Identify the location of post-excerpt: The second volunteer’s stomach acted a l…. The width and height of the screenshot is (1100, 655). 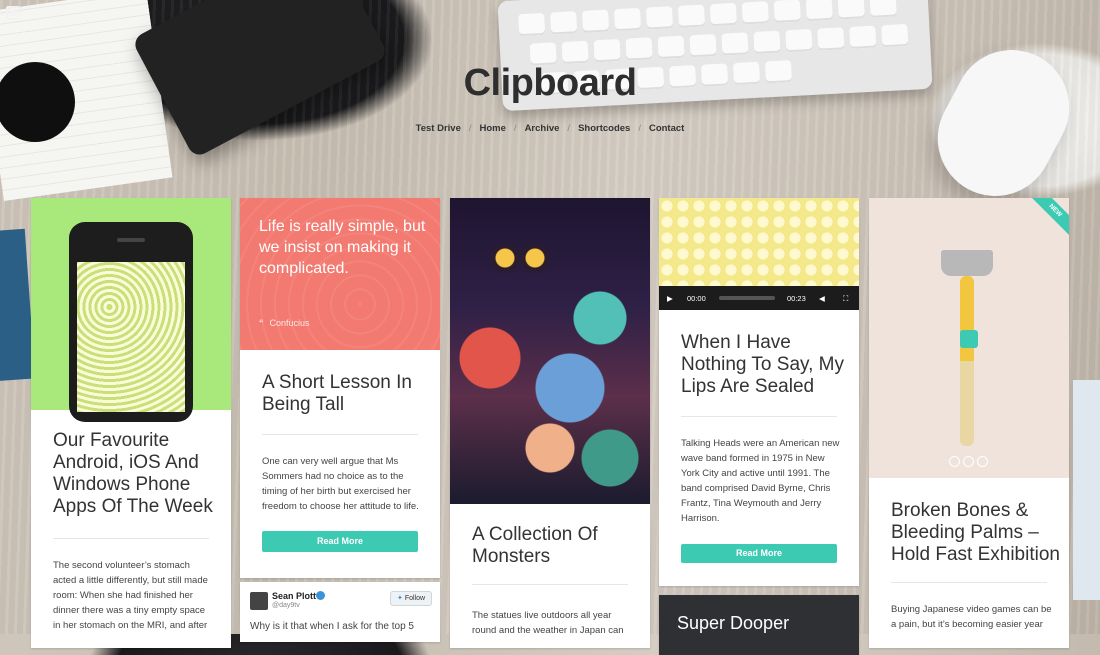
(130, 595).